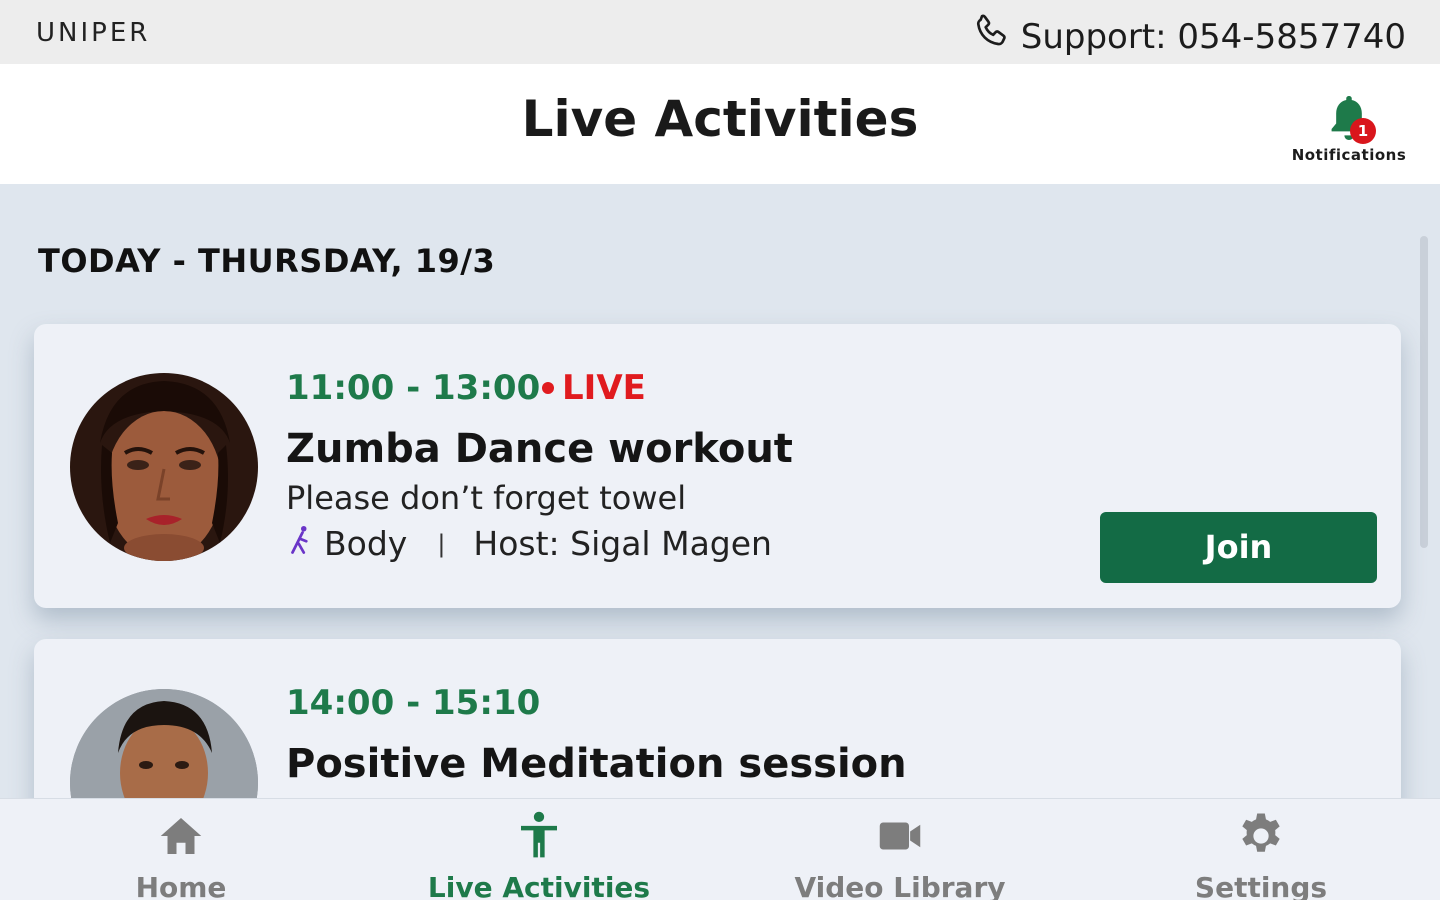 Image resolution: width=1440 pixels, height=900 pixels. Describe the element at coordinates (366, 543) in the screenshot. I see `activity-category: Body` at that location.